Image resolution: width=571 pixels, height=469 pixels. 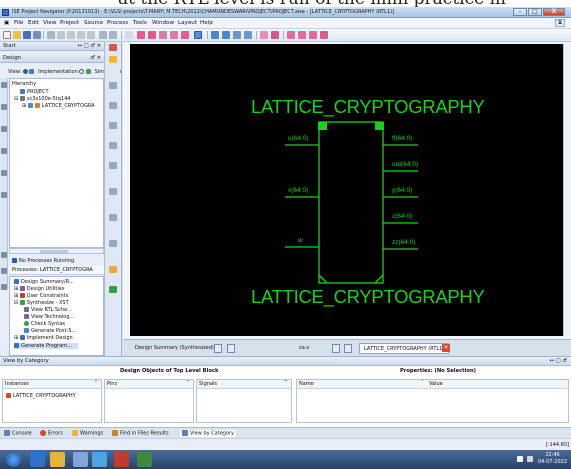 What do you see at coordinates (41, 396) in the screenshot?
I see `instance-row: LATTICE_CRYPTOGRAPHY` at bounding box center [41, 396].